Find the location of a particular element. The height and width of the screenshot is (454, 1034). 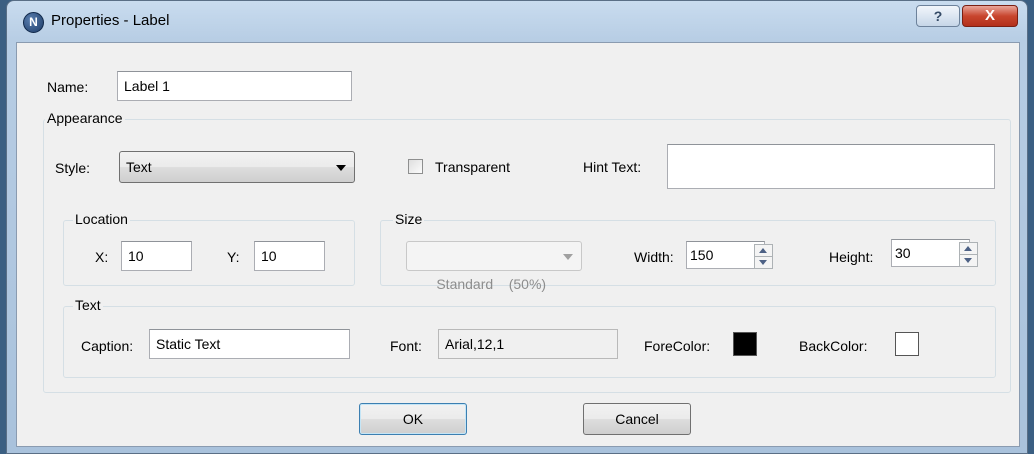

height-label: Height: is located at coordinates (851, 257).